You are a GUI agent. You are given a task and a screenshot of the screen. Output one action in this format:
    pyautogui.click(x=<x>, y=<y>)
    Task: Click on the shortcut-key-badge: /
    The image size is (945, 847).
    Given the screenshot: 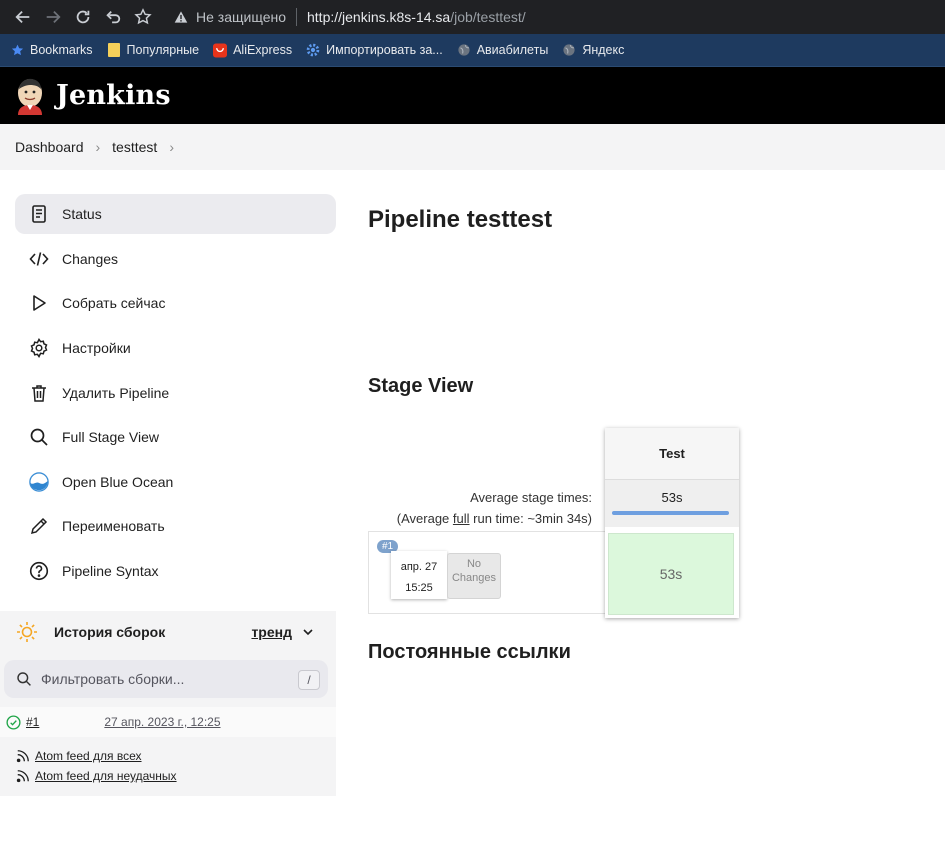 What is the action you would take?
    pyautogui.click(x=309, y=680)
    